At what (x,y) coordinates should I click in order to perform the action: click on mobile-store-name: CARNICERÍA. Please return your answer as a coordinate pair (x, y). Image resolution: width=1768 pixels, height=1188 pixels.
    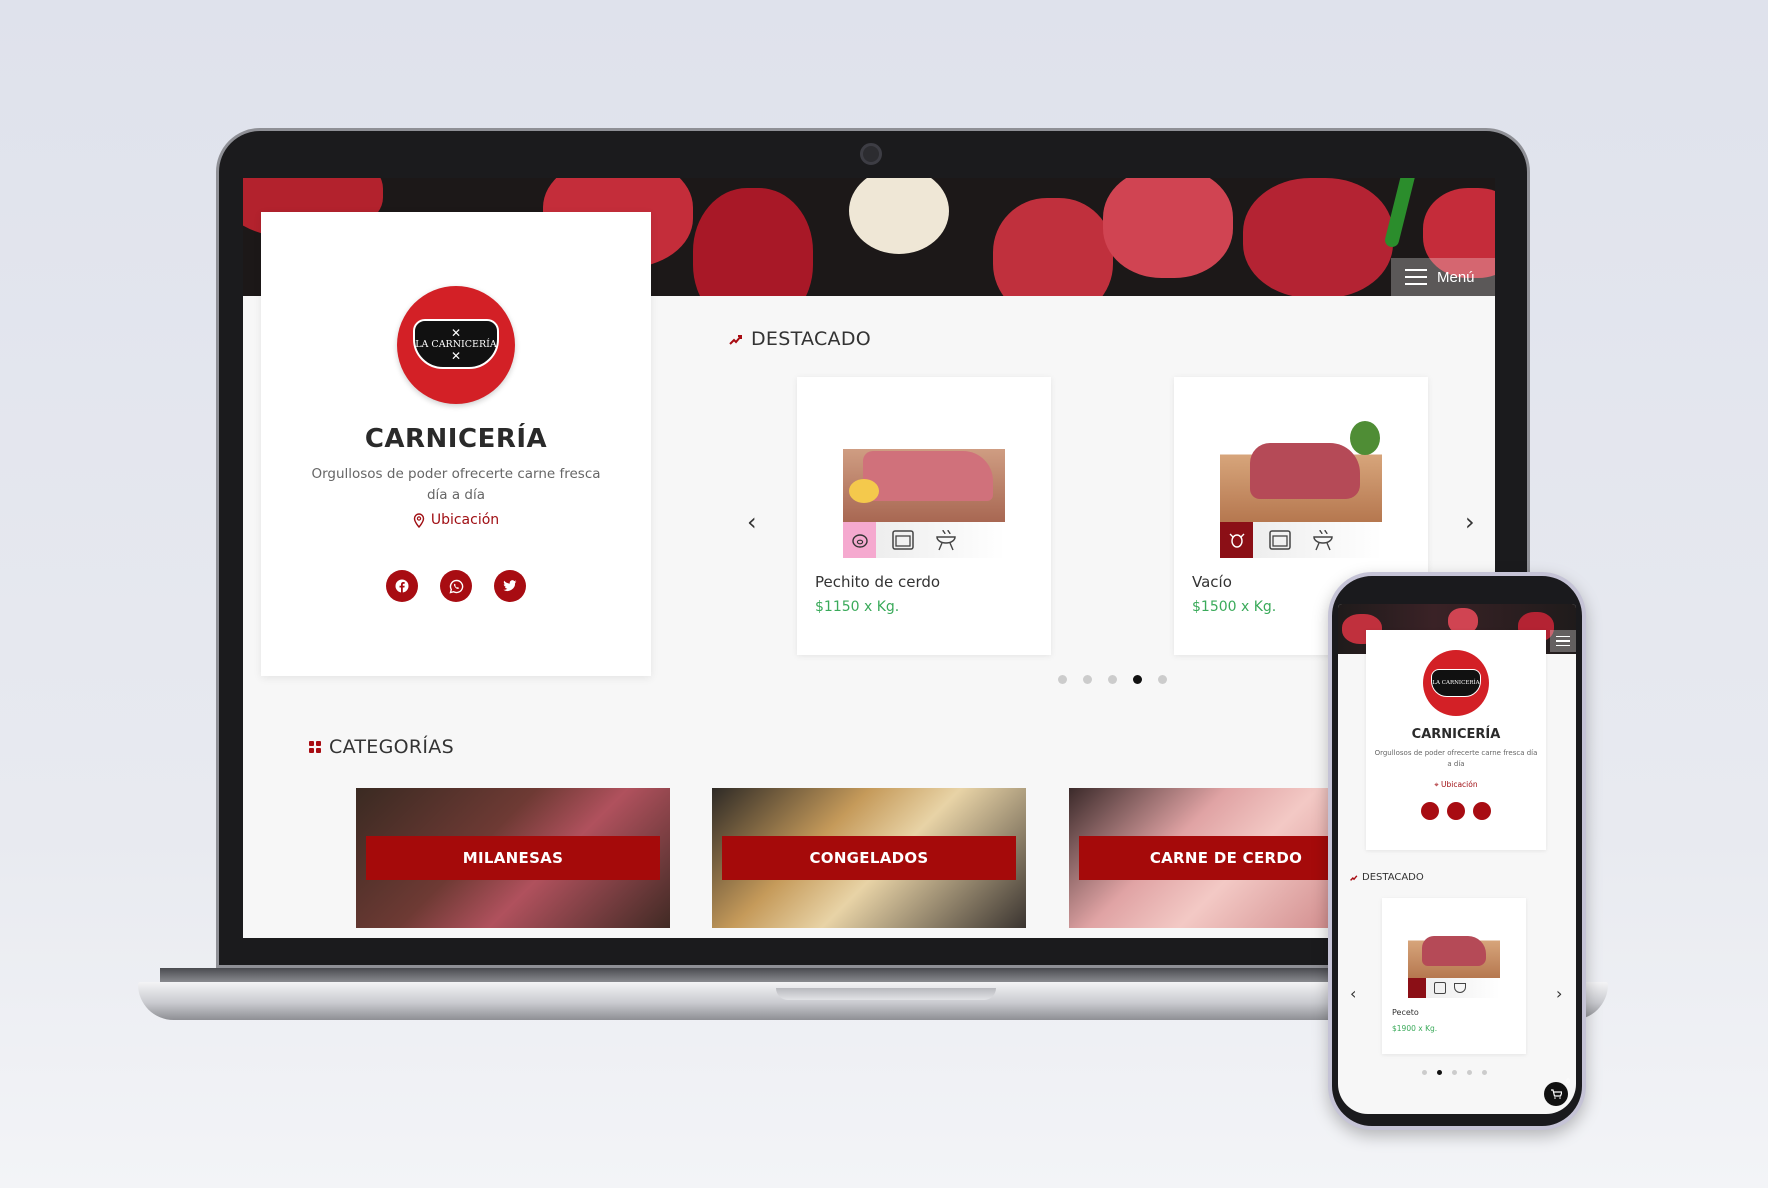
    Looking at the image, I should click on (1456, 734).